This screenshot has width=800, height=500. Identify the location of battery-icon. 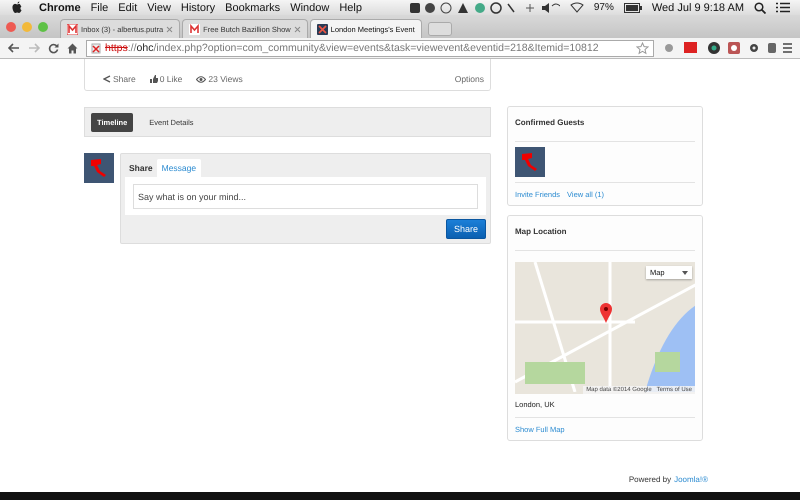
(633, 7).